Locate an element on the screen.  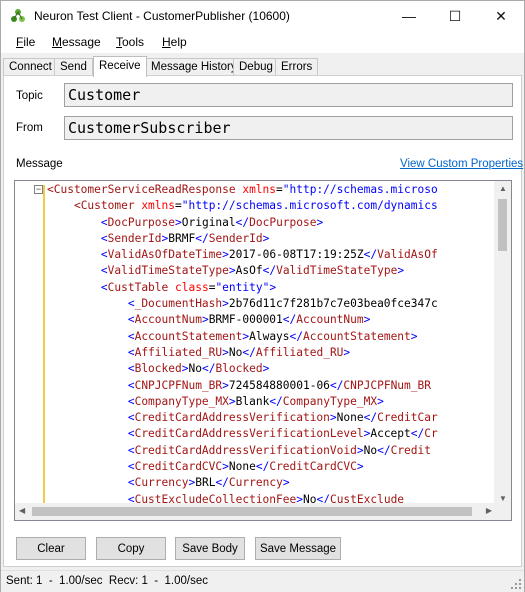
xml-token: Blocked is located at coordinates (158, 369).